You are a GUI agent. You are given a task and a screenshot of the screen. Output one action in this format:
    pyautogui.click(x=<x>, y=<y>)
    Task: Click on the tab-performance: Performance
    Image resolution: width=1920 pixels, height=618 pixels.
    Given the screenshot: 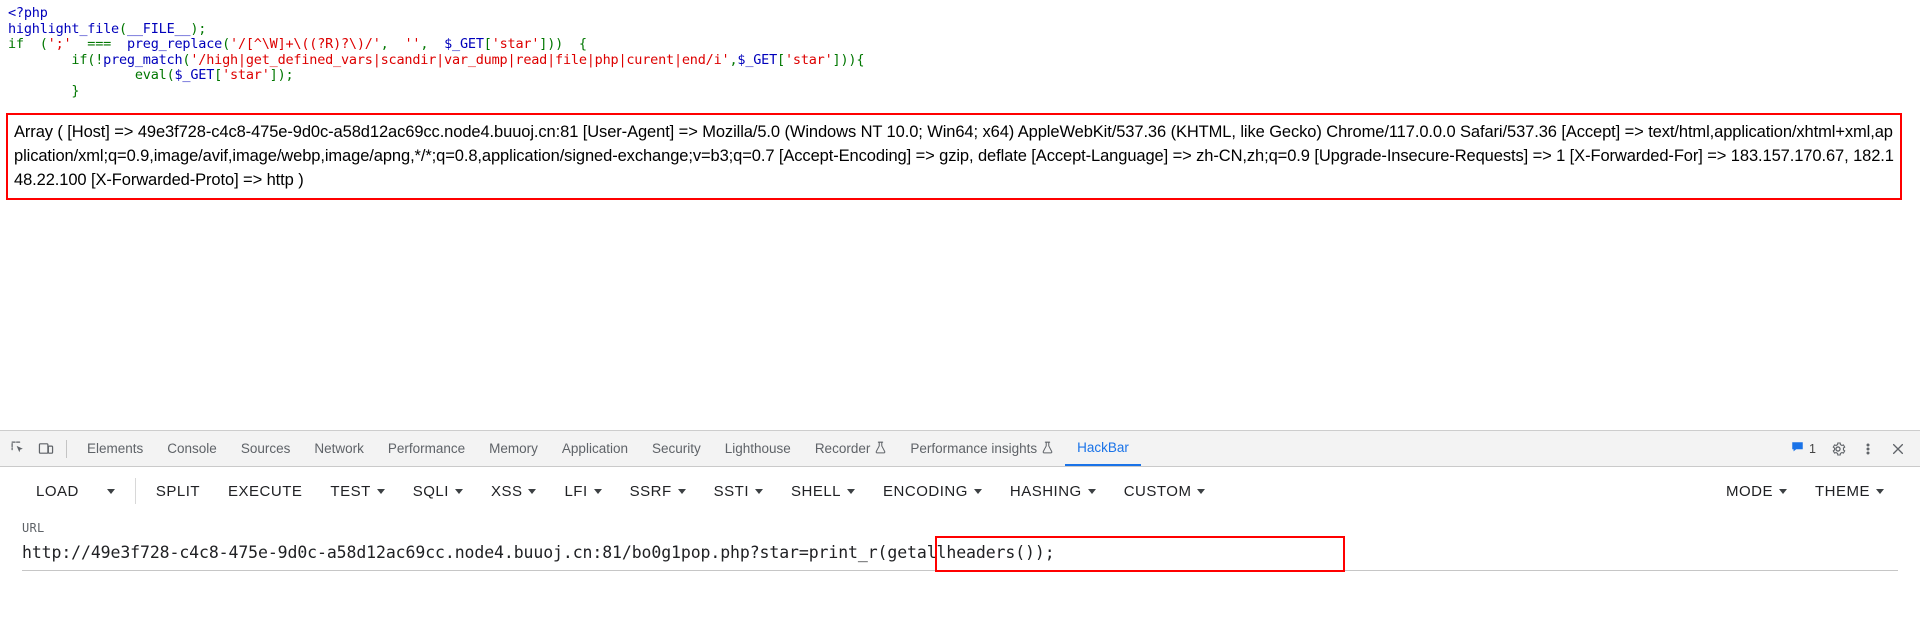 What is the action you would take?
    pyautogui.click(x=426, y=448)
    